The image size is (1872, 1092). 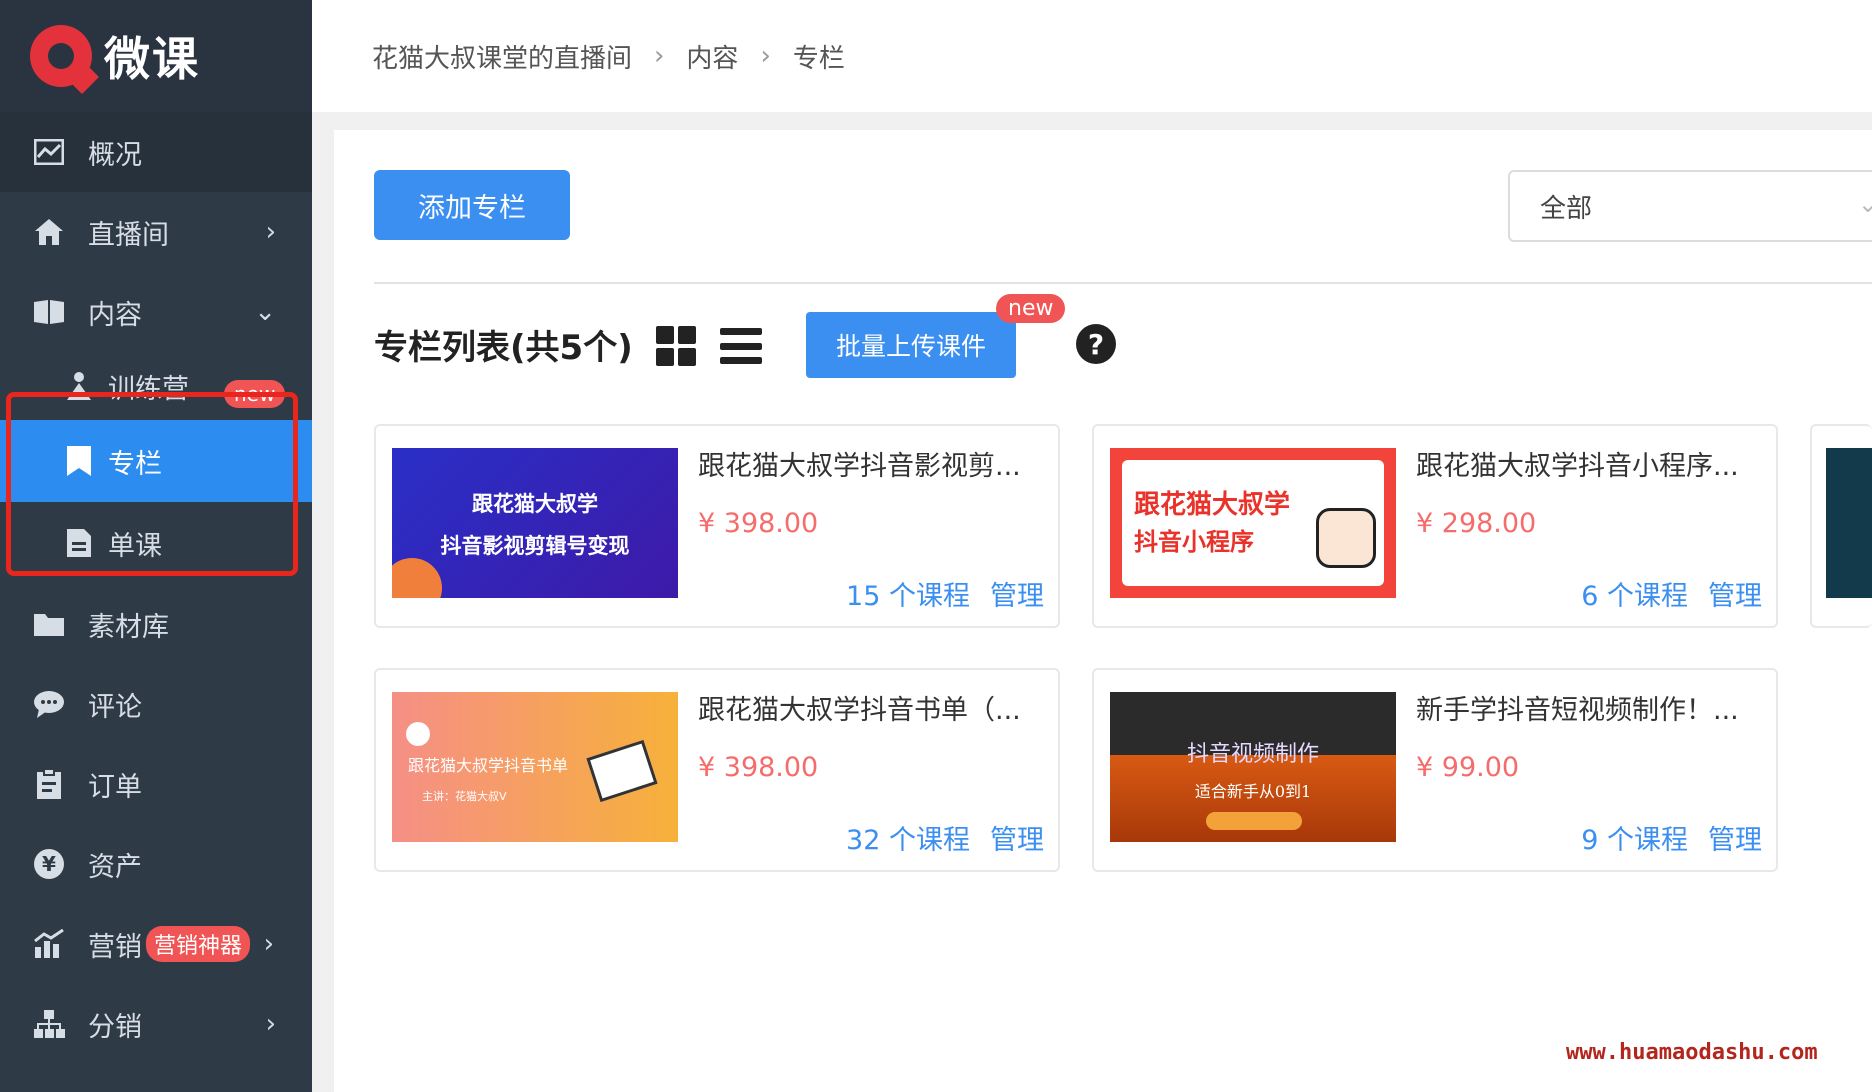 What do you see at coordinates (1031, 308) in the screenshot?
I see `new-badge: new` at bounding box center [1031, 308].